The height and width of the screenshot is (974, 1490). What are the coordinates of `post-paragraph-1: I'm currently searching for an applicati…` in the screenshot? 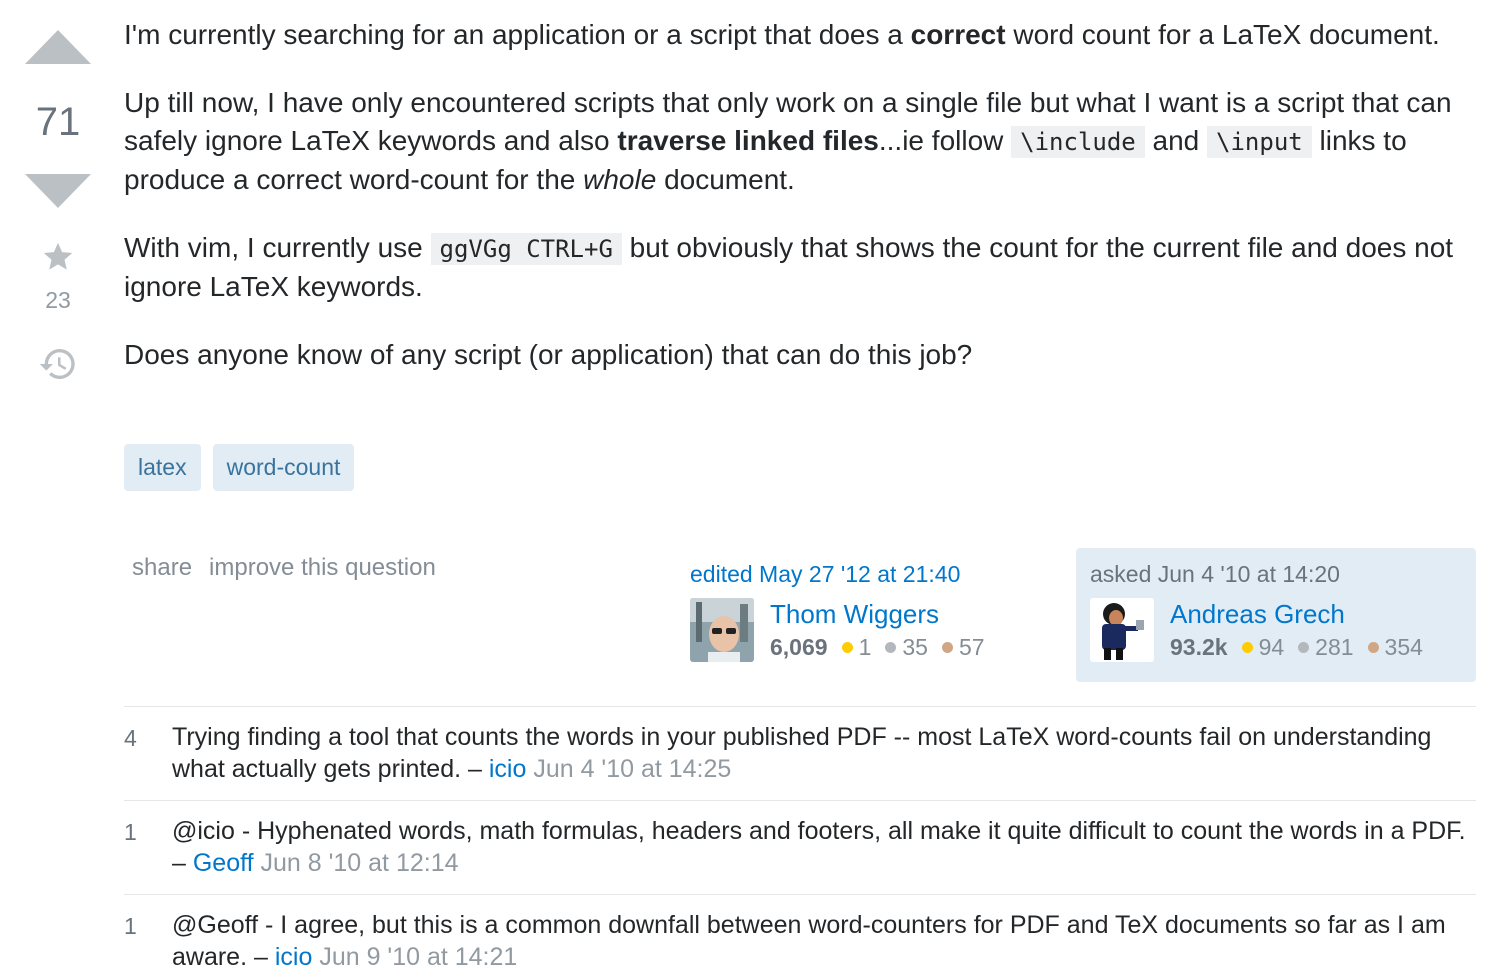 It's located at (794, 35).